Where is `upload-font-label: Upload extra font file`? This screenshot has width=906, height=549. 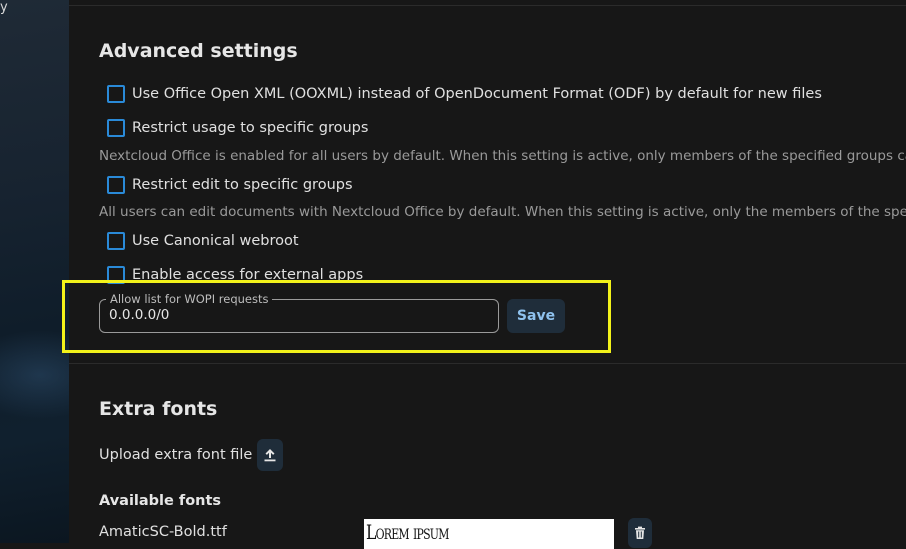
upload-font-label: Upload extra font file is located at coordinates (176, 455).